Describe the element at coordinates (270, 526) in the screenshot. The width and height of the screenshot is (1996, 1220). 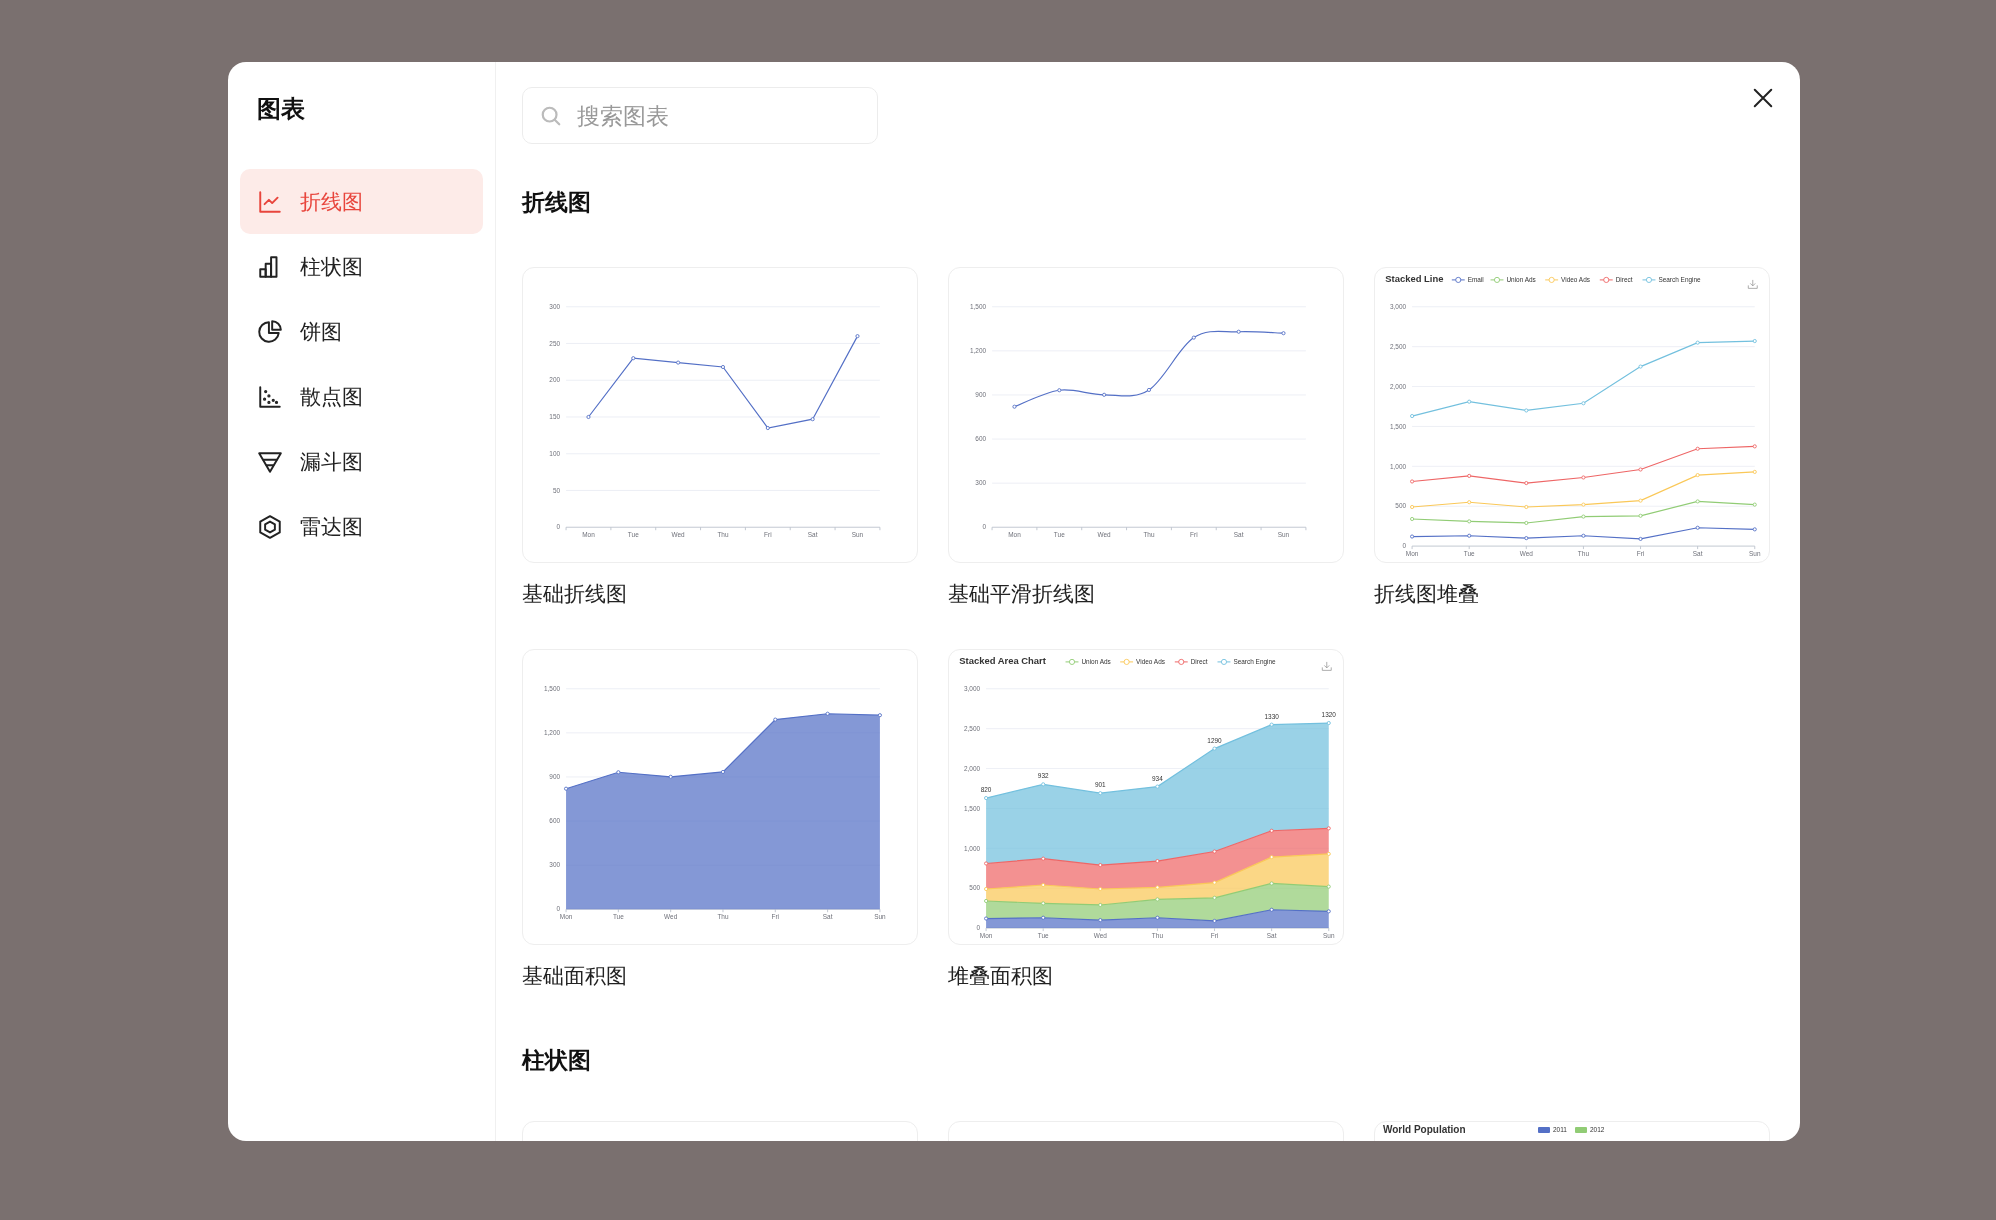
I see `hexagon-icon` at that location.